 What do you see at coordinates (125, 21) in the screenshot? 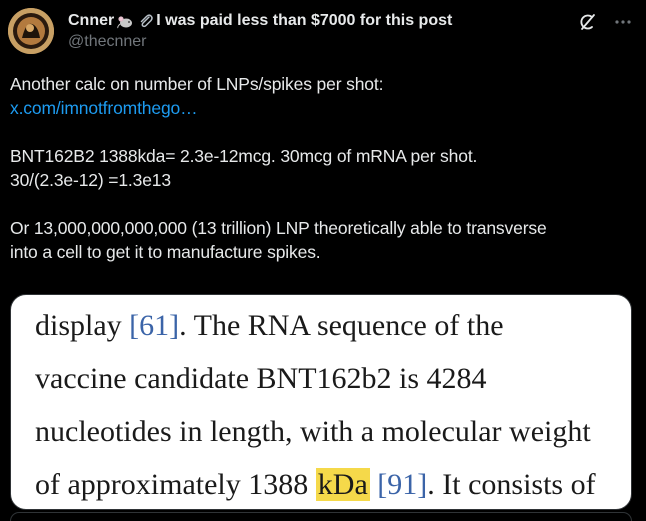
I see `mouse-icon` at bounding box center [125, 21].